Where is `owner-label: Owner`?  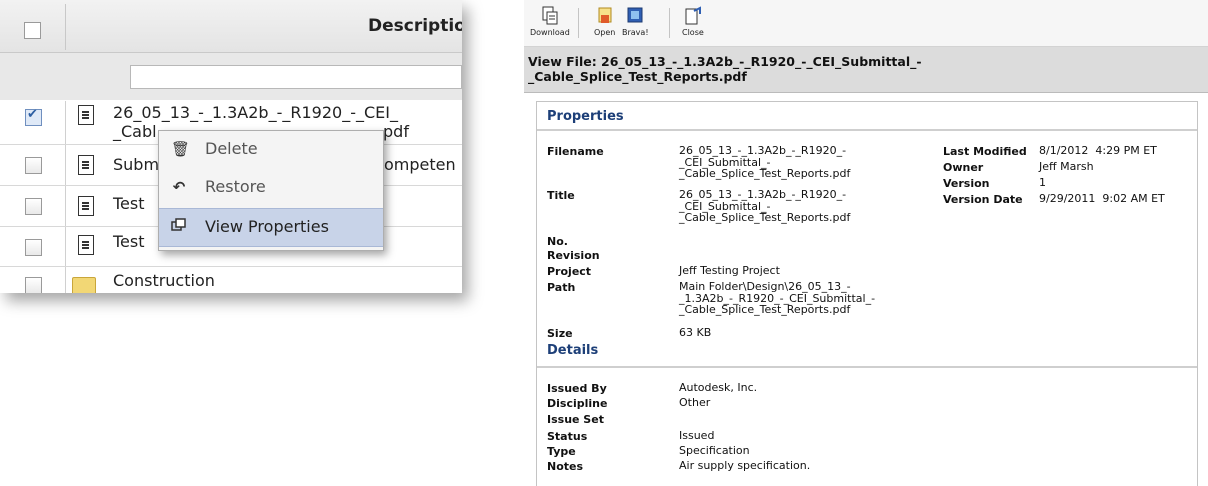
owner-label: Owner is located at coordinates (963, 167).